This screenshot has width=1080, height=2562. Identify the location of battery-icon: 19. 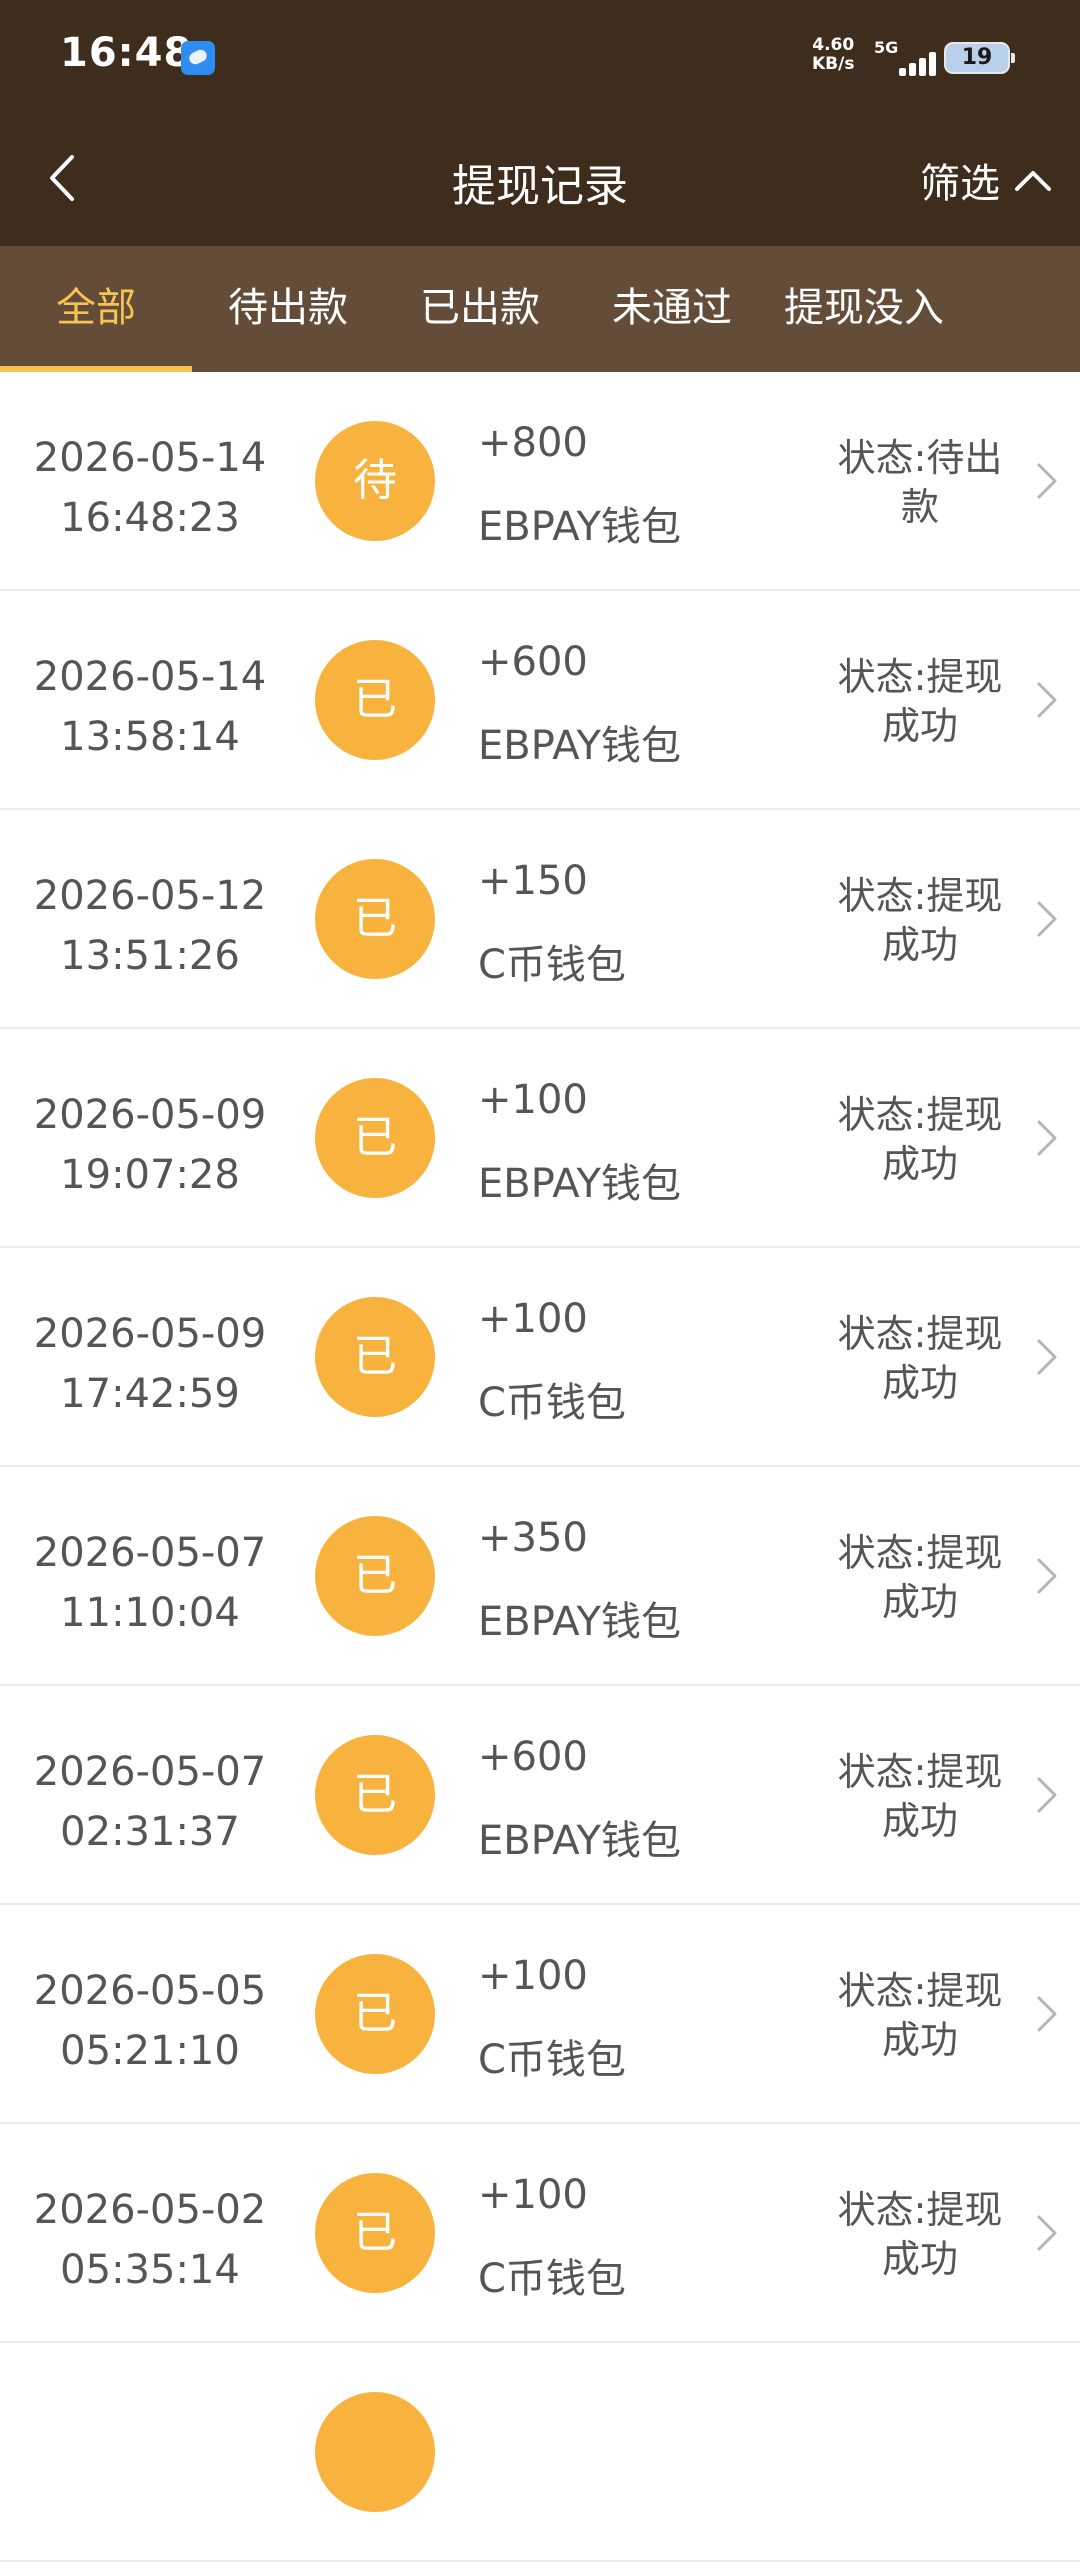
(979, 58).